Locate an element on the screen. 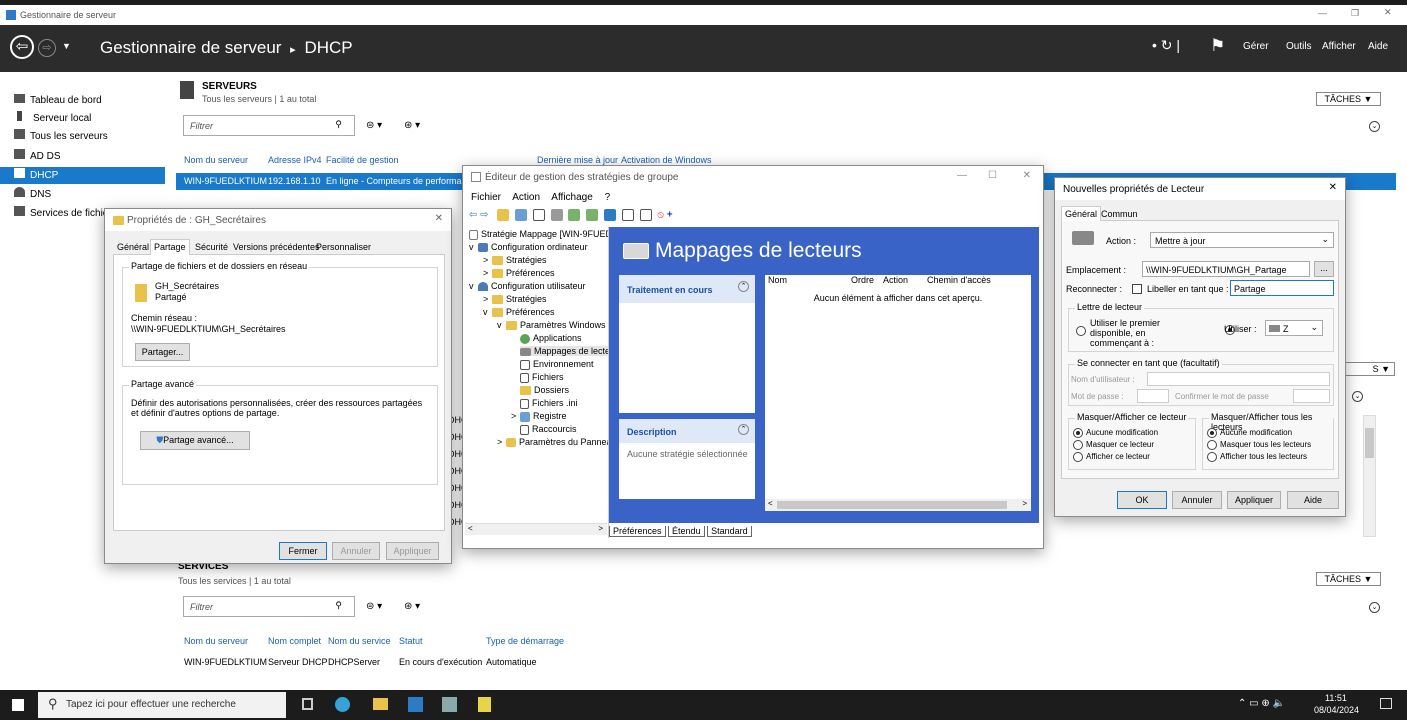 The image size is (1407, 720). tree-item-computer-policies: > Stratégies is located at coordinates (515, 260).